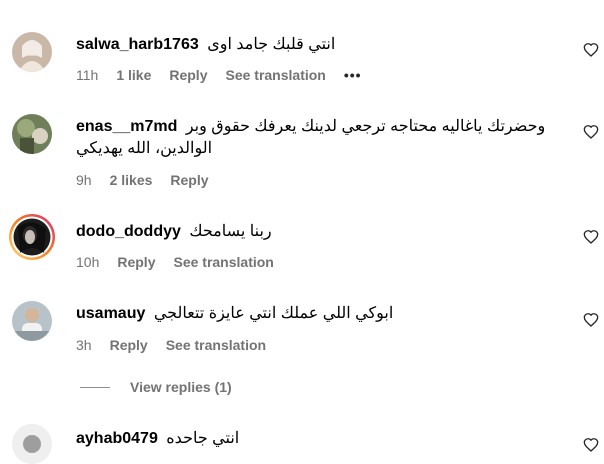 The image size is (604, 464). I want to click on view-replies-divider, so click(95, 387).